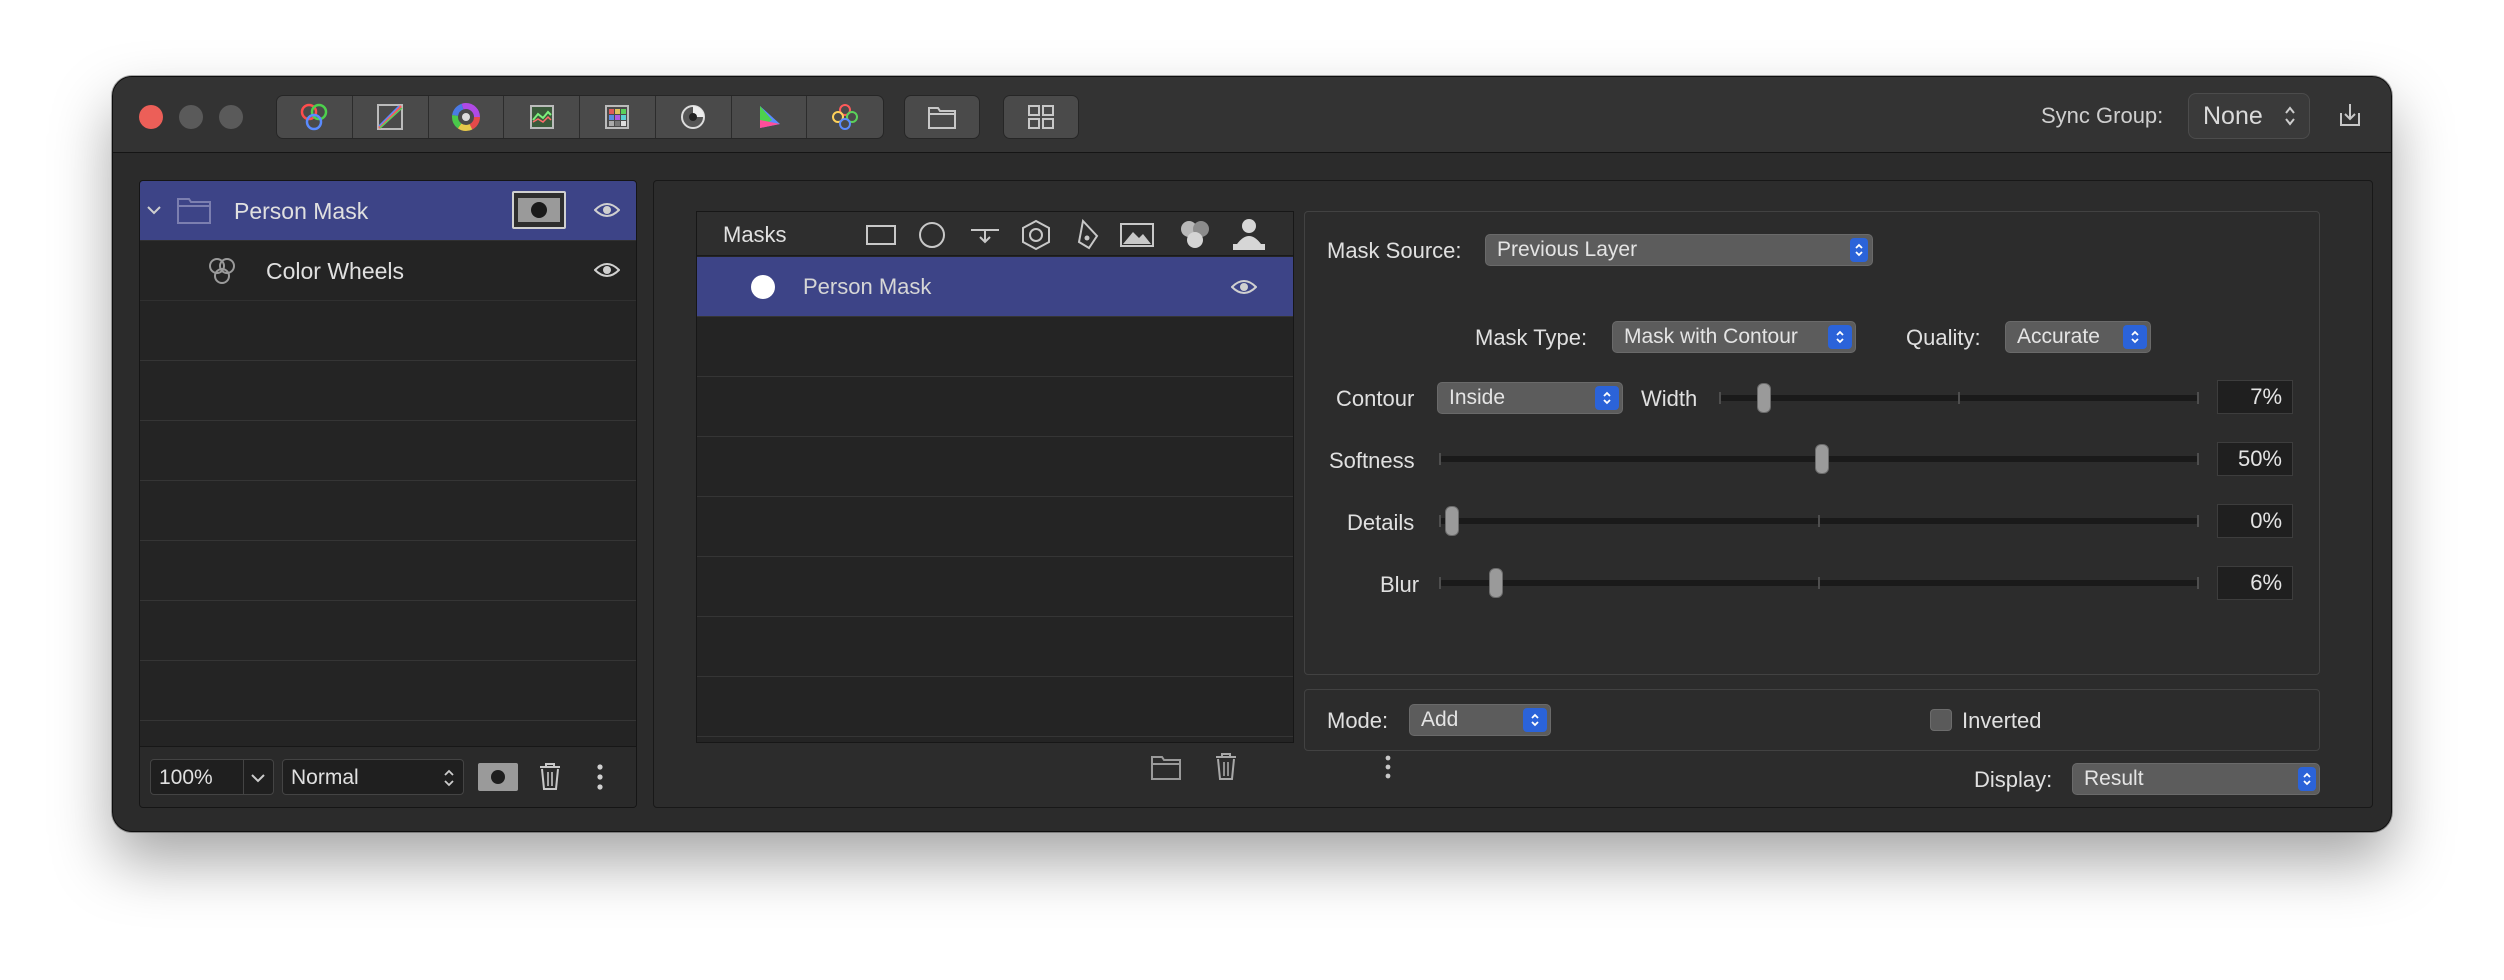 Image resolution: width=2504 pixels, height=980 pixels. What do you see at coordinates (2102, 115) in the screenshot?
I see `sync-group-label: Sync Group:` at bounding box center [2102, 115].